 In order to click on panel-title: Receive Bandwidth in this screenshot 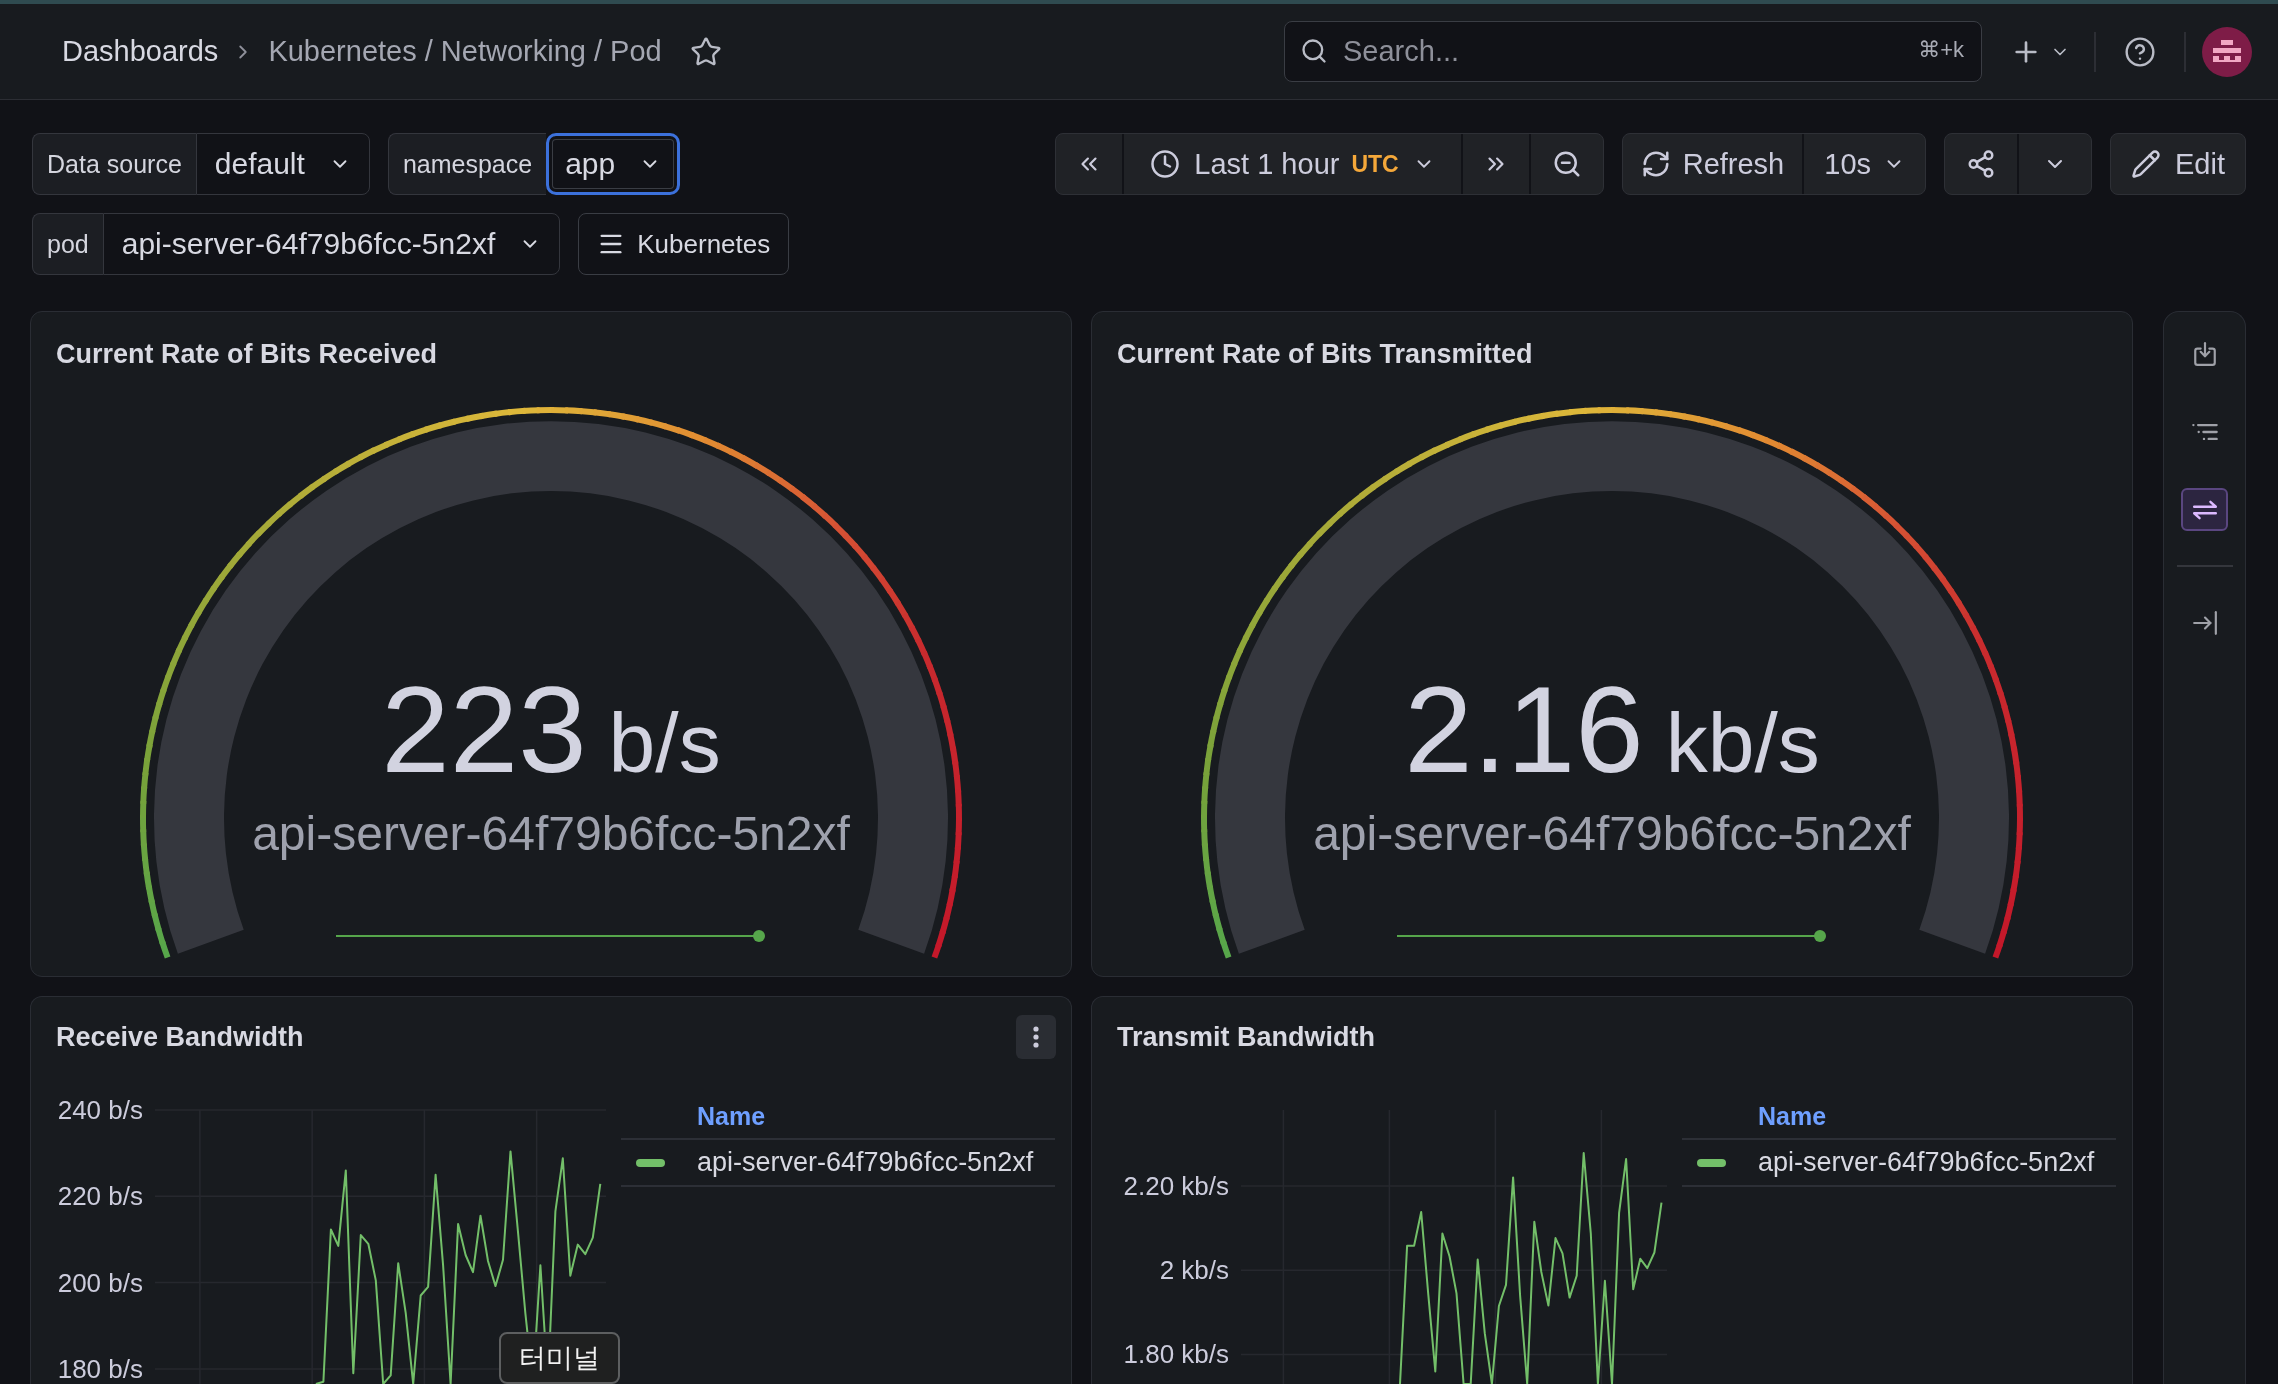, I will do `click(180, 1037)`.